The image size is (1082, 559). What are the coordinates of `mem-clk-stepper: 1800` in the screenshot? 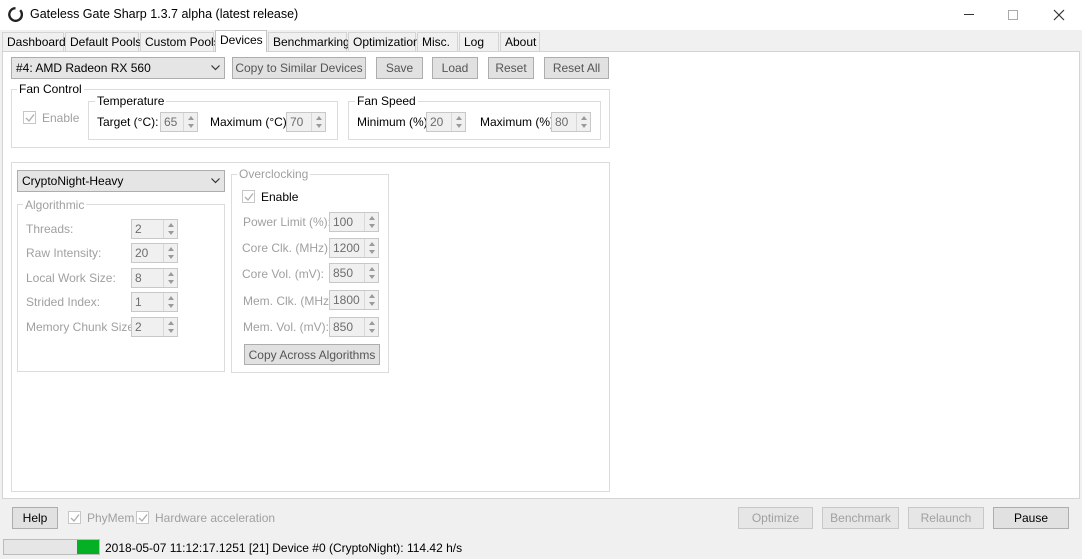 It's located at (354, 300).